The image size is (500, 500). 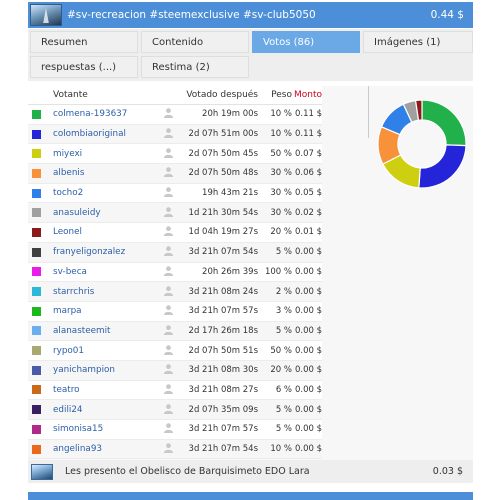 What do you see at coordinates (195, 67) in the screenshot?
I see `tab-restima: Restima (2)` at bounding box center [195, 67].